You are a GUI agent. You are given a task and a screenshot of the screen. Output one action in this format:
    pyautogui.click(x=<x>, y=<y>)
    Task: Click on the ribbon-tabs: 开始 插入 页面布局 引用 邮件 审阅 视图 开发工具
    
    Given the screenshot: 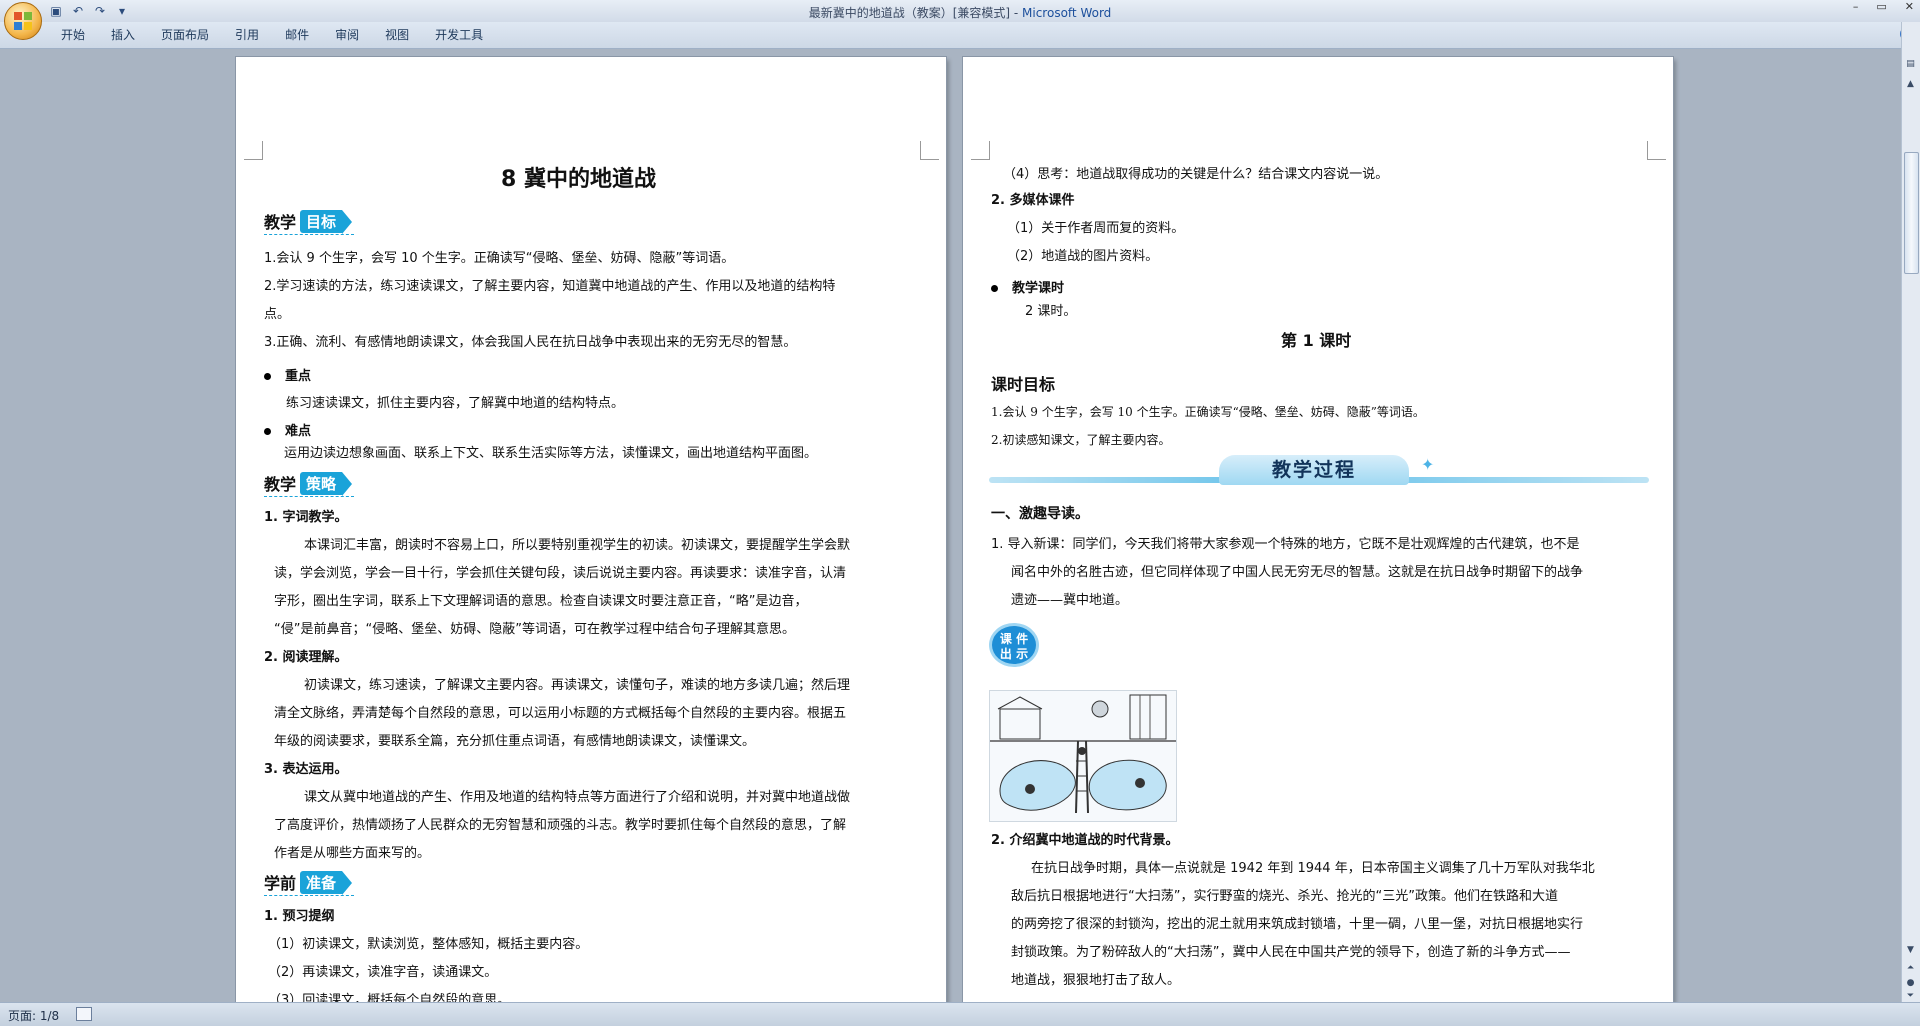 What is the action you would take?
    pyautogui.click(x=272, y=35)
    